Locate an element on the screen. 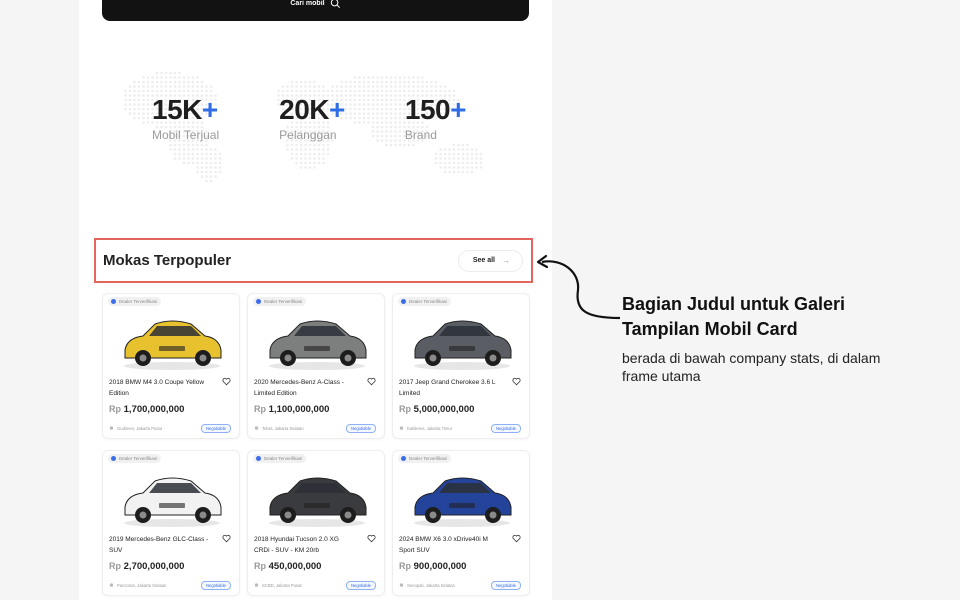  price-value: 2,700,000,000 is located at coordinates (154, 566).